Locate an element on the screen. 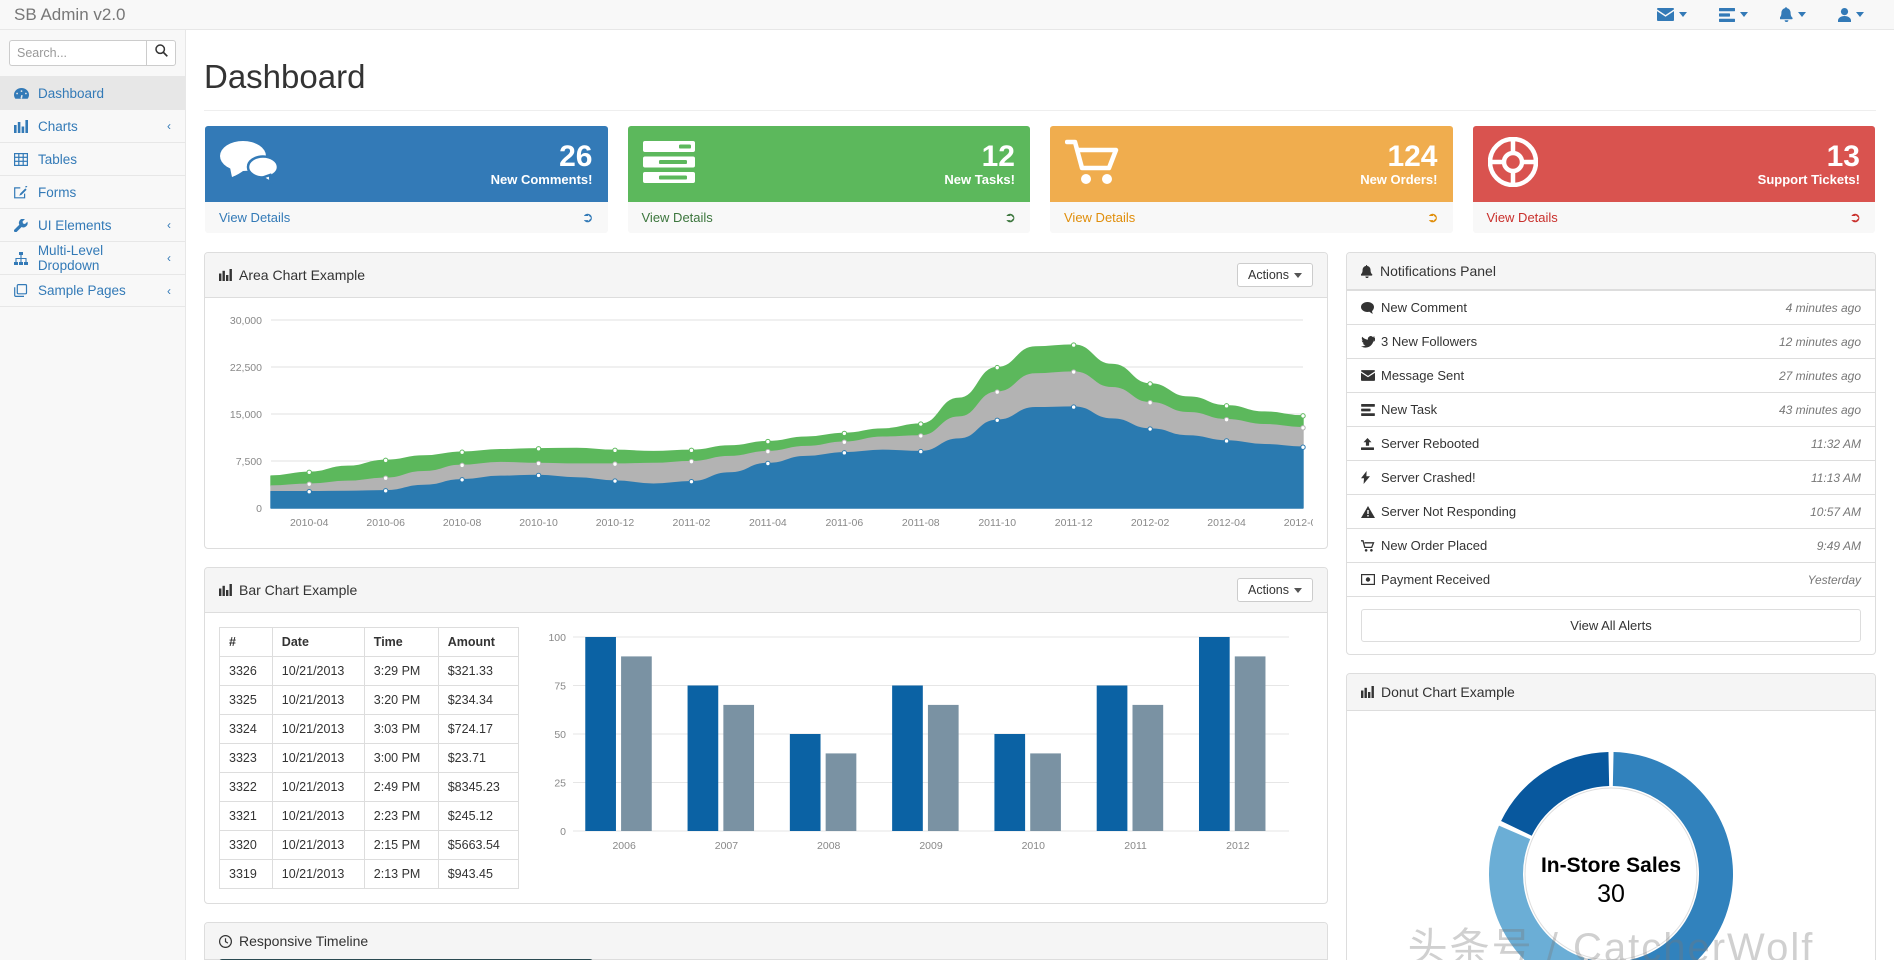 Image resolution: width=1894 pixels, height=960 pixels. notification-label: Server Crashed! is located at coordinates (1428, 477).